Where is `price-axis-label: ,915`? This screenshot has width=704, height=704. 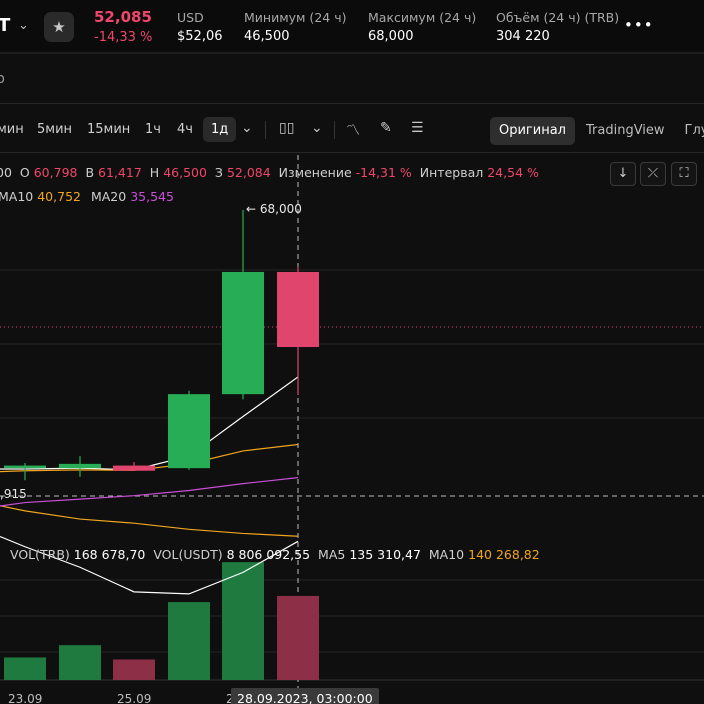
price-axis-label: ,915 is located at coordinates (13, 494).